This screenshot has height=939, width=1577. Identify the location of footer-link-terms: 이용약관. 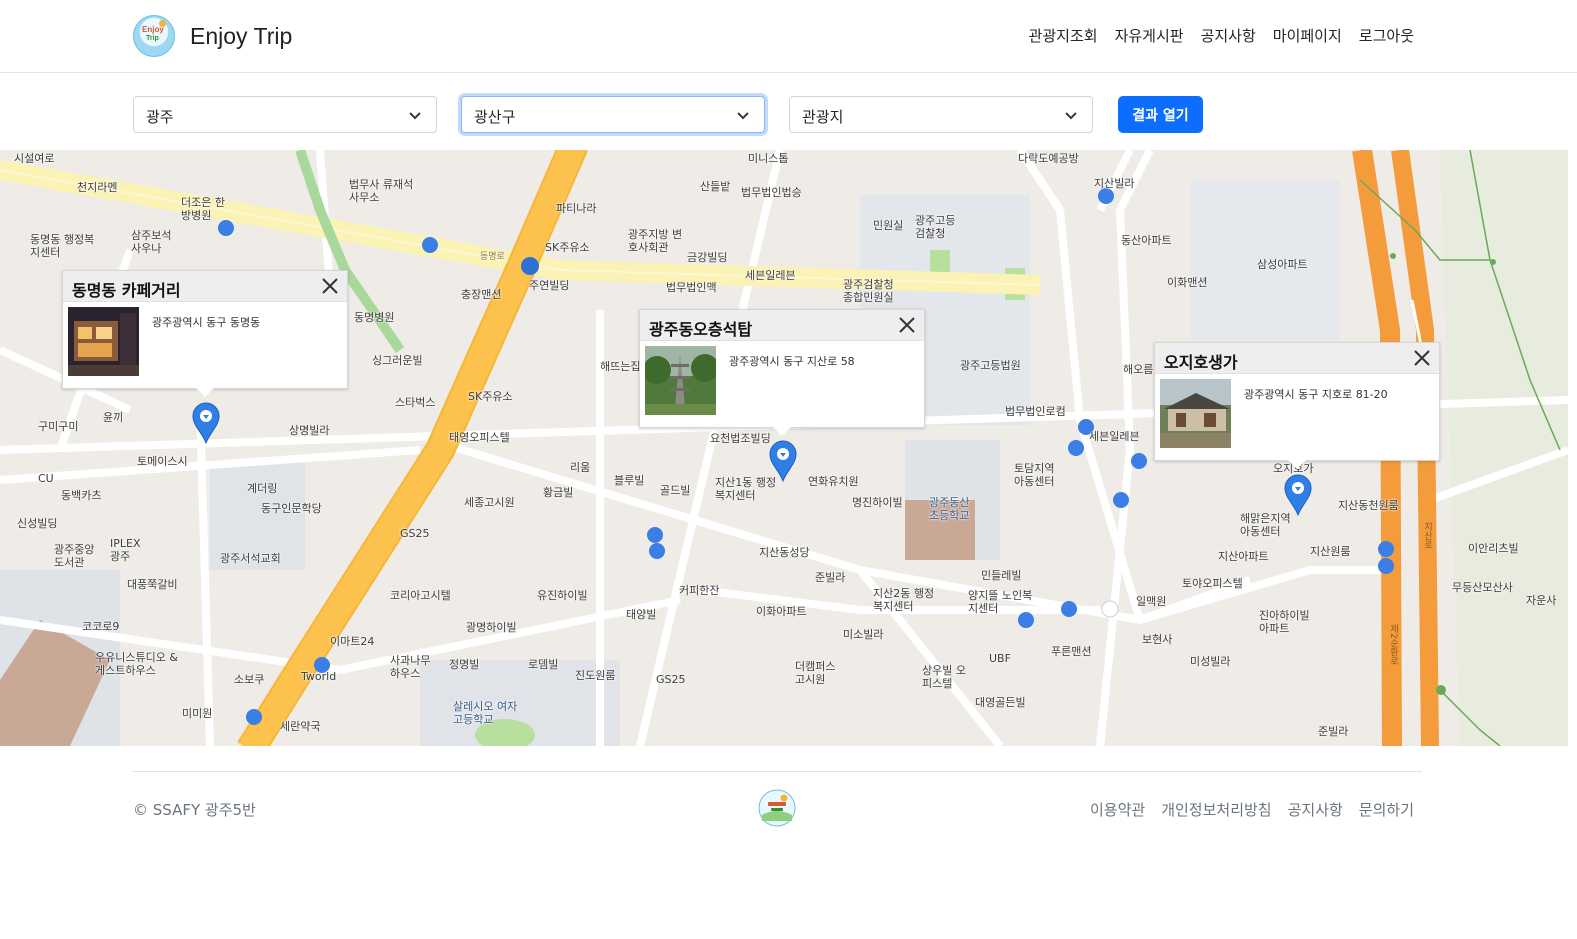
(1117, 809).